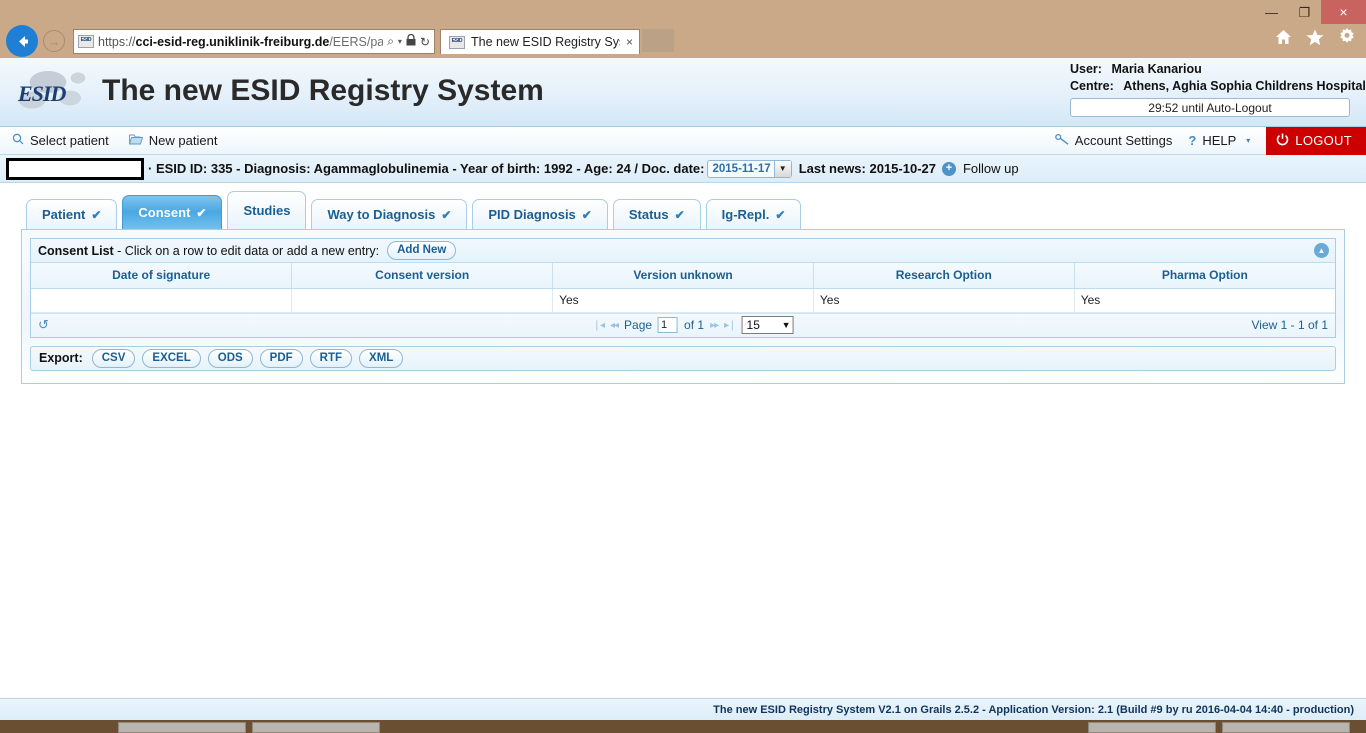 The width and height of the screenshot is (1366, 733). I want to click on table-cell, so click(162, 300).